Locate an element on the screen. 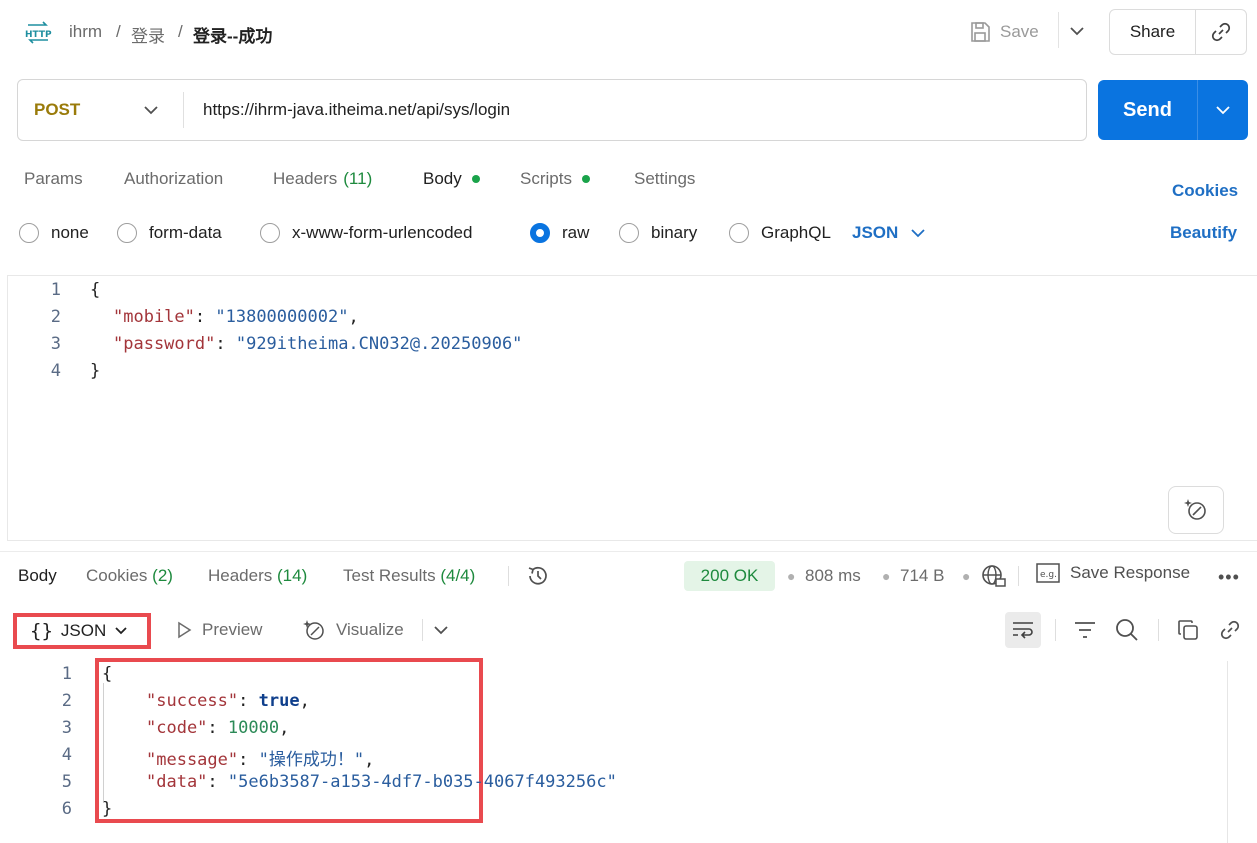  tab-label: Body is located at coordinates (442, 178).